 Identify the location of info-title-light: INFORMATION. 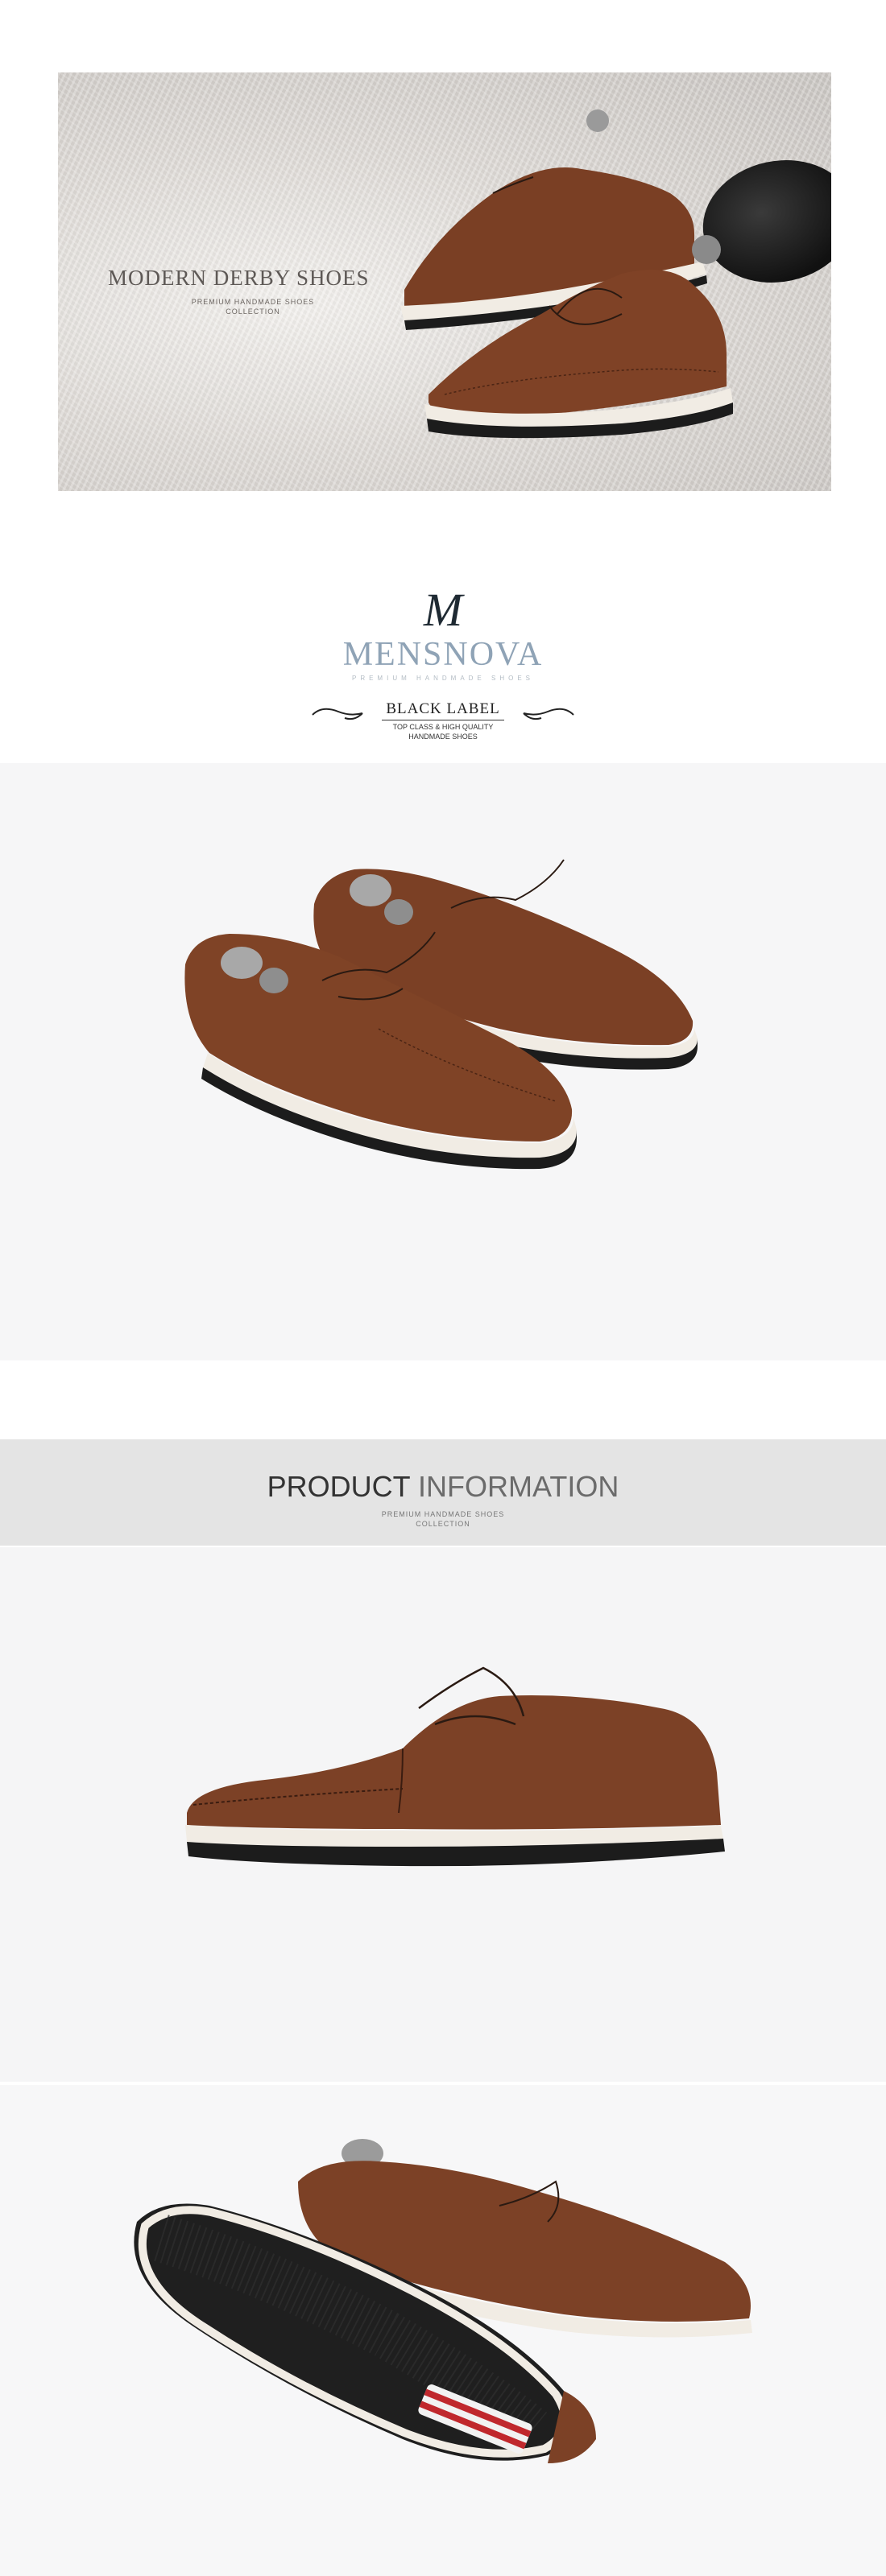
(518, 1486).